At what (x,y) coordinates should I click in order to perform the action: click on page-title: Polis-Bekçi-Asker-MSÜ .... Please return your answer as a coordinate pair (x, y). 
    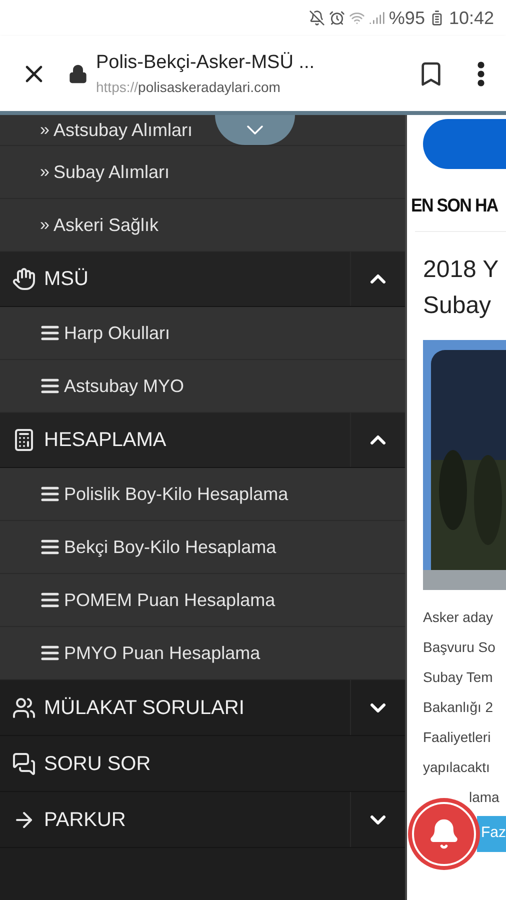
    Looking at the image, I should click on (206, 62).